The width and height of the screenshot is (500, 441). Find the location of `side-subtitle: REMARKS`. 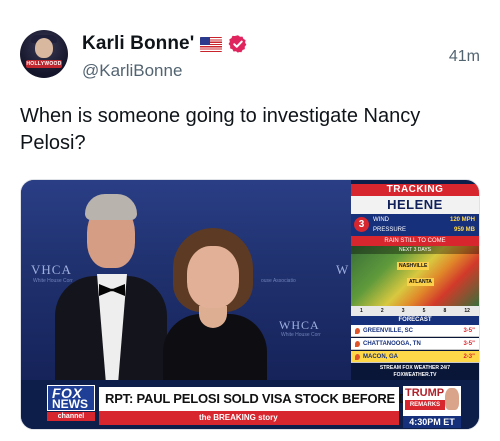

side-subtitle: REMARKS is located at coordinates (425, 405).